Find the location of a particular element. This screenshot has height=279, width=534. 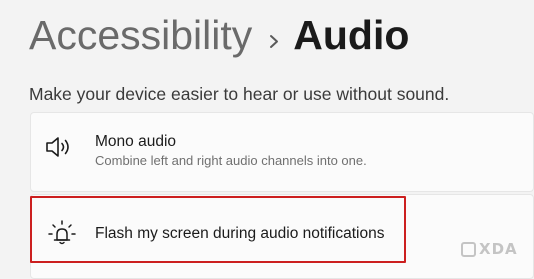

watermark-text: XDA is located at coordinates (498, 249).